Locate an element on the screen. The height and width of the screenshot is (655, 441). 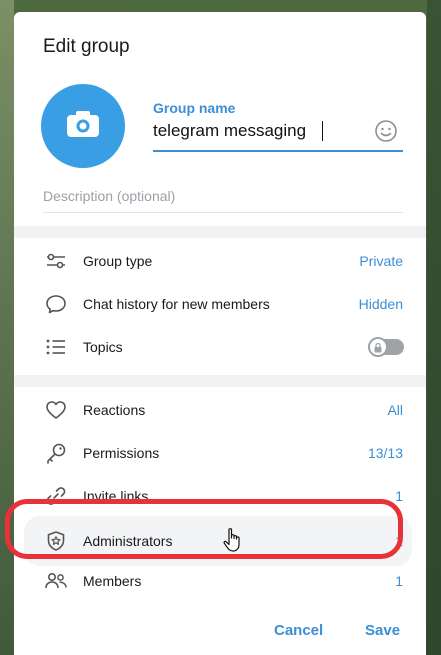
group-type-label: Group type is located at coordinates (118, 261).